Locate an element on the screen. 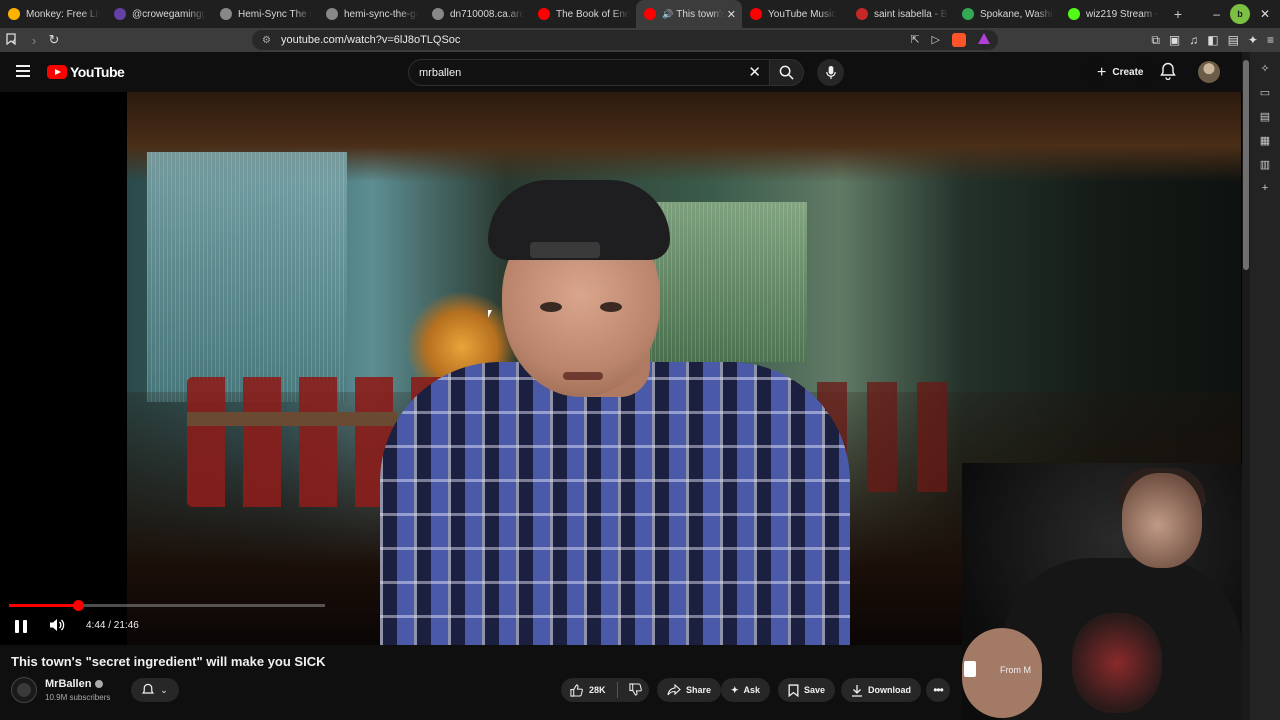 This screenshot has height=720, width=1280. brave-shields-icon is located at coordinates (959, 40).